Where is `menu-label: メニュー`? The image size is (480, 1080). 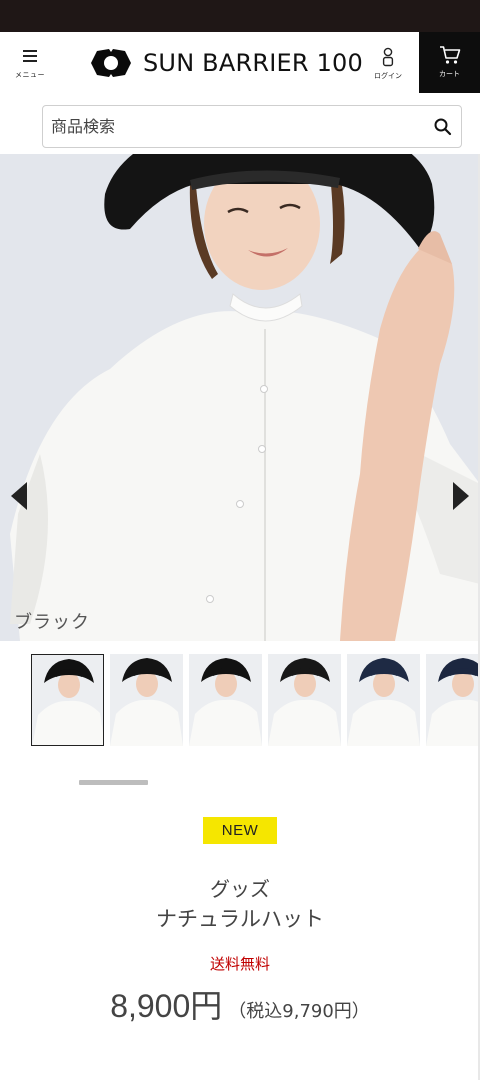 menu-label: メニュー is located at coordinates (30, 75).